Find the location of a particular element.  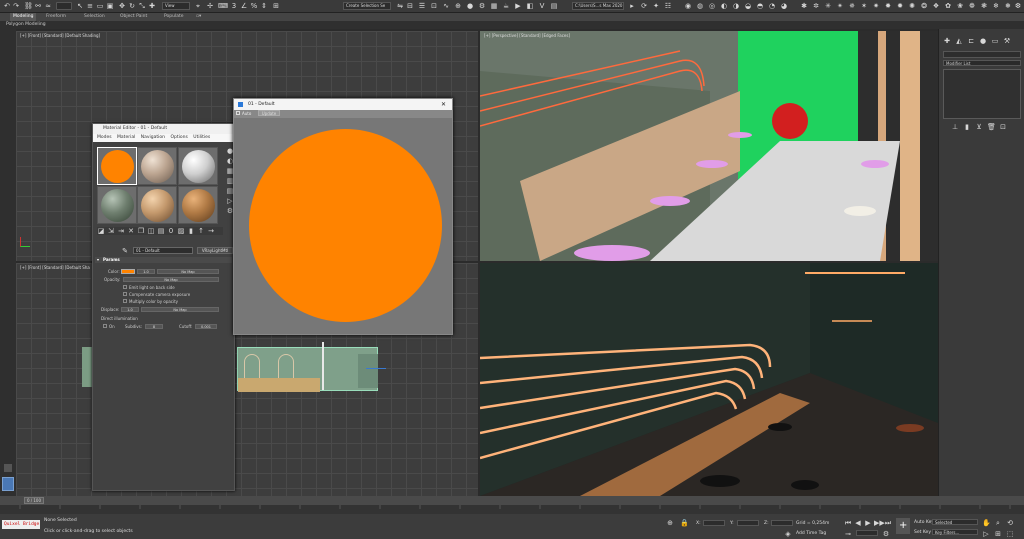

shelf-icon-3: ◎ is located at coordinates (712, 6).